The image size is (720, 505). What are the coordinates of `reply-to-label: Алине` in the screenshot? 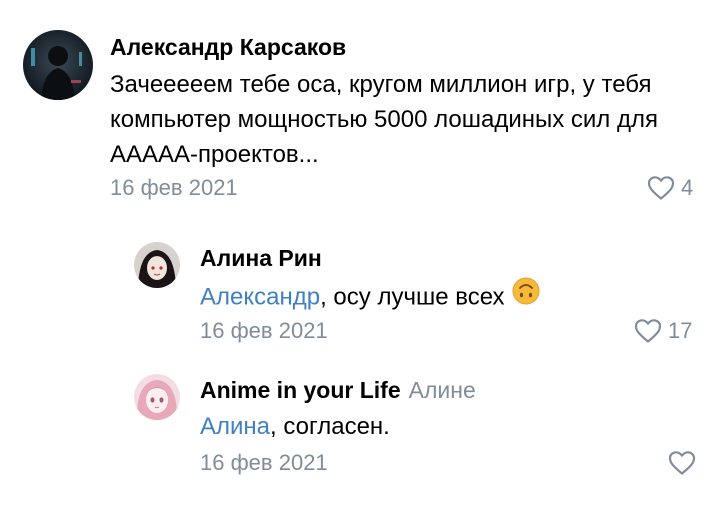 It's located at (442, 390).